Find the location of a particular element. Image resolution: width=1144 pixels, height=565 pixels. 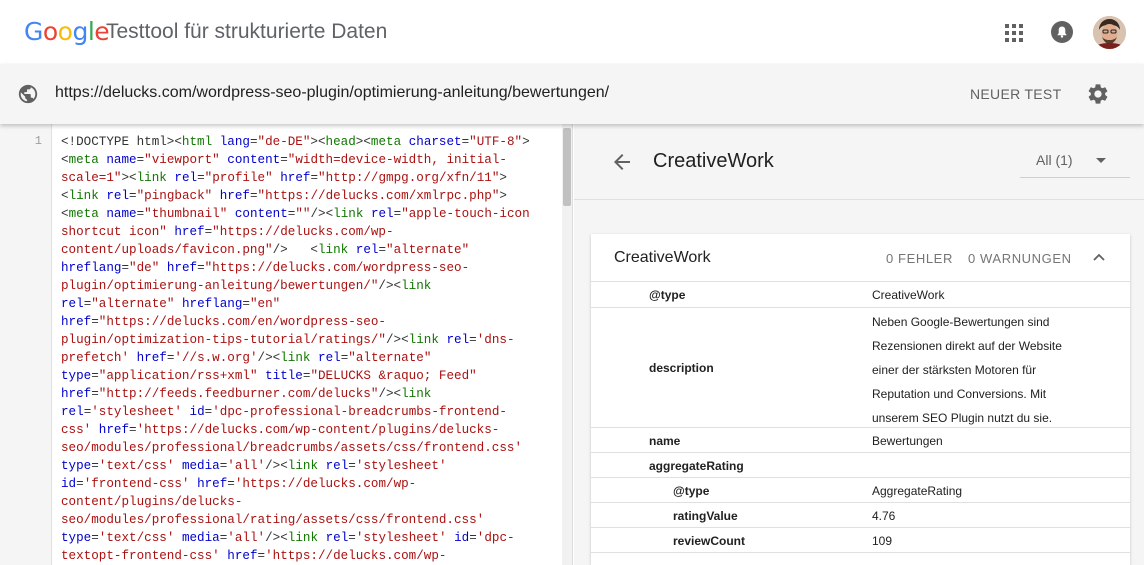

code-token: "de-DE" is located at coordinates (284, 142).